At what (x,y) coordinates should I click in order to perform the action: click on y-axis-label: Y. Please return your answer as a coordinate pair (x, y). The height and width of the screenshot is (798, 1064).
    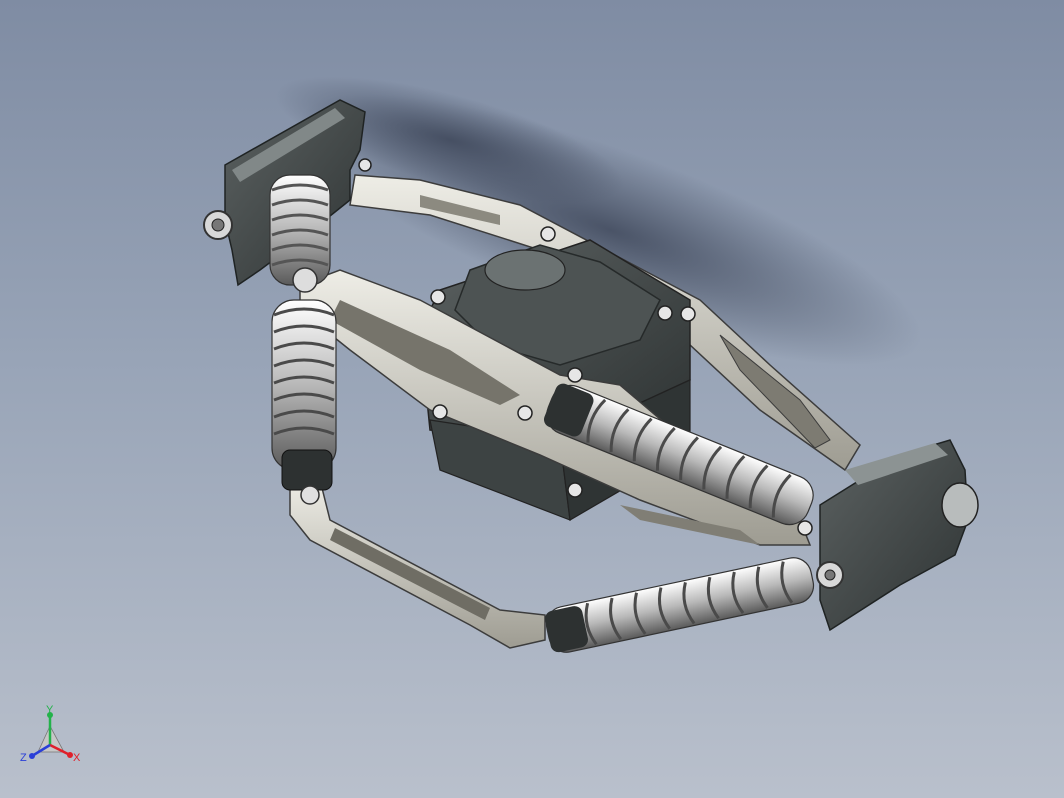
    Looking at the image, I should click on (50, 710).